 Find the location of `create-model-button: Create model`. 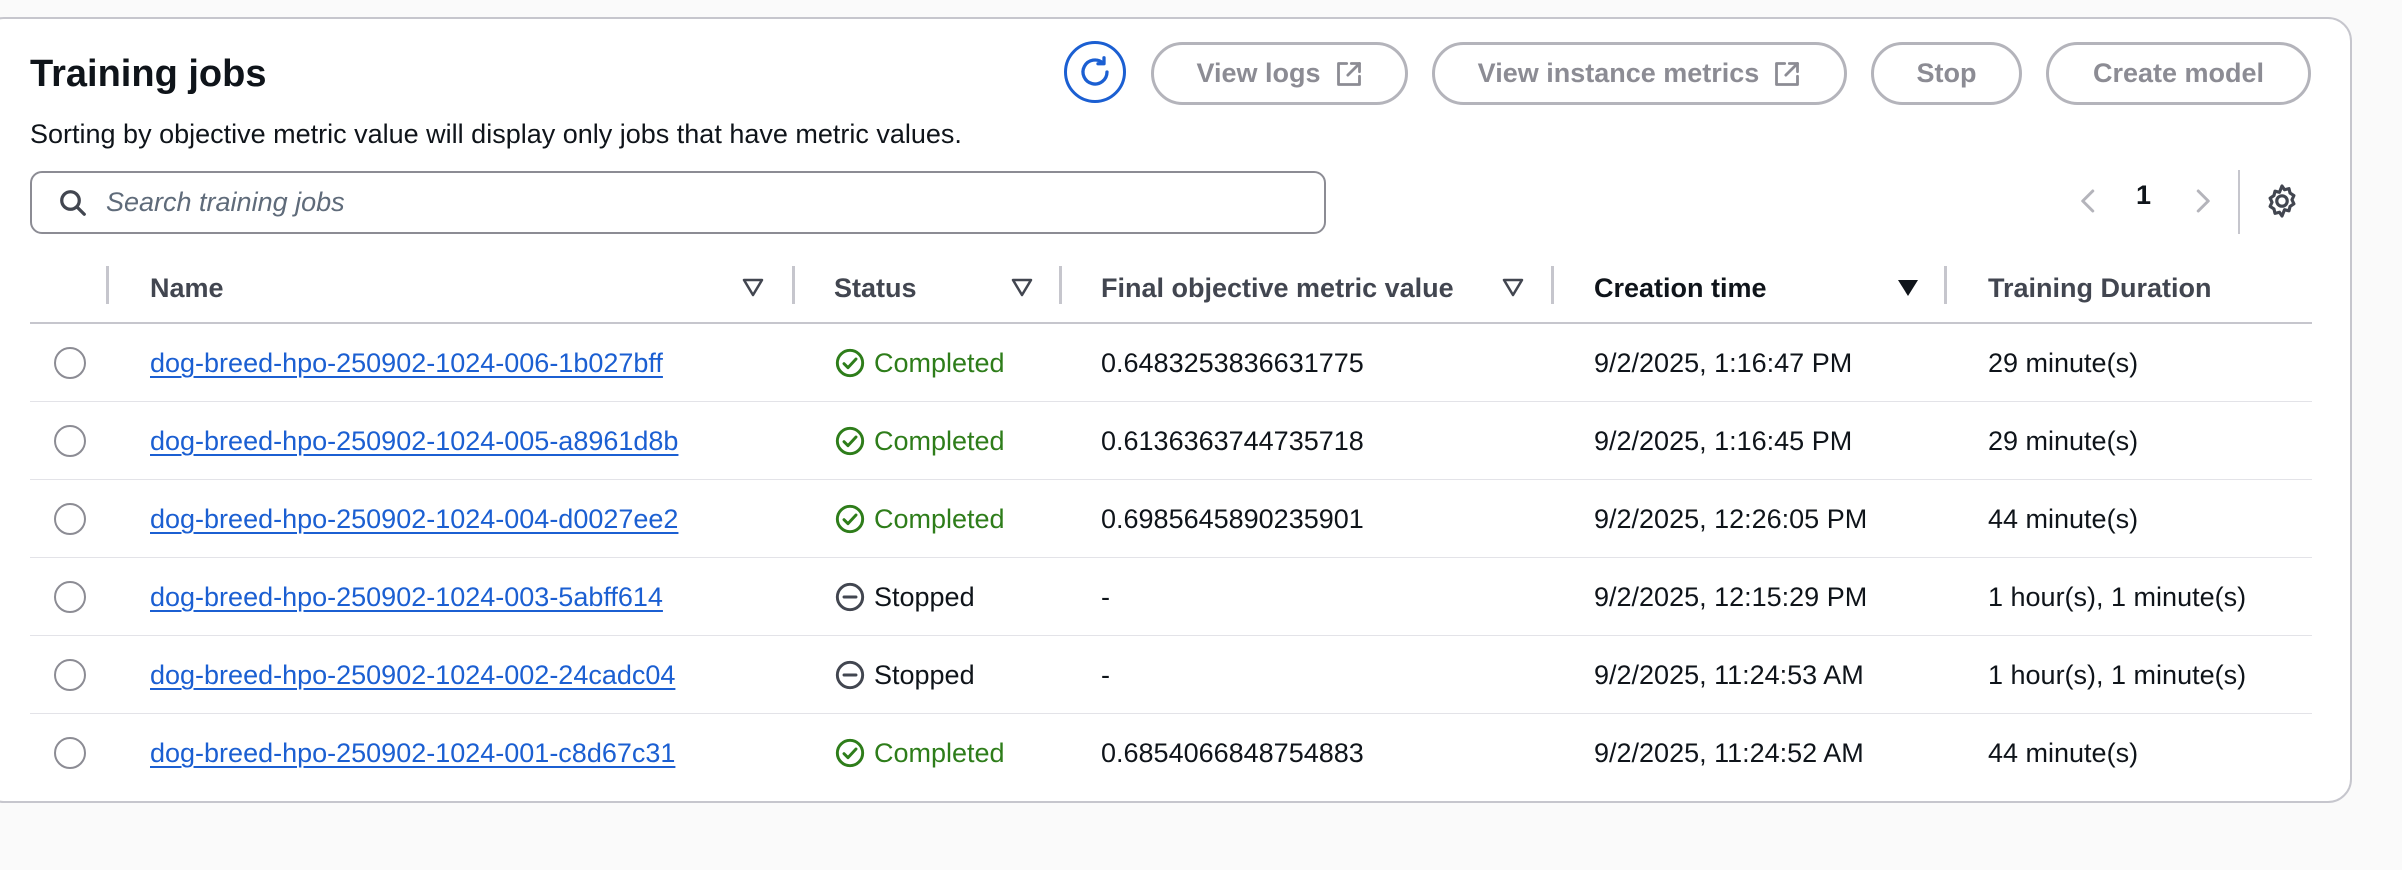

create-model-button: Create model is located at coordinates (2178, 73).